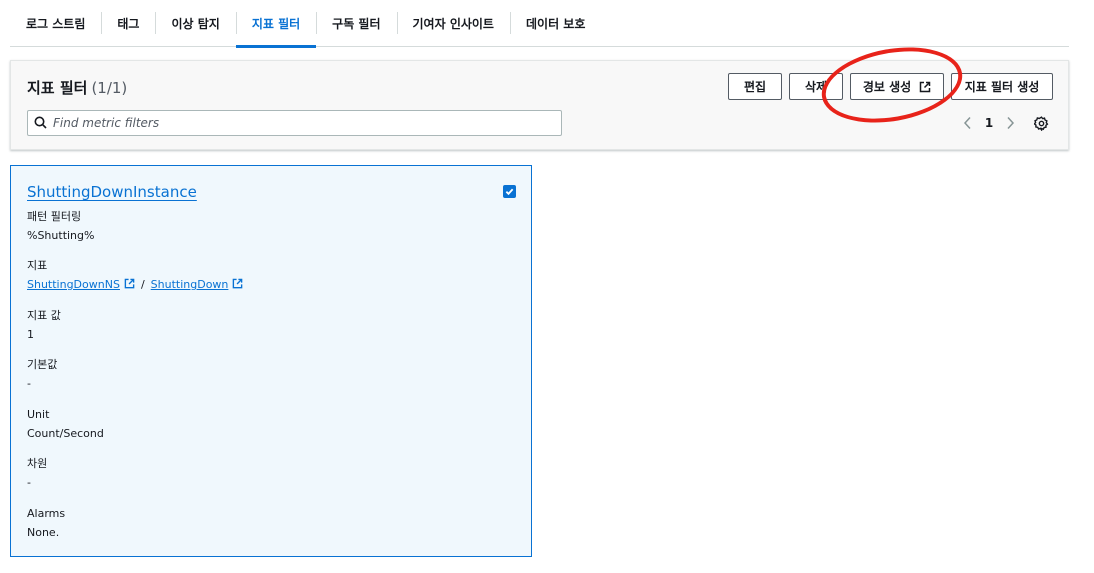 This screenshot has width=1094, height=573. Describe the element at coordinates (44, 315) in the screenshot. I see `field-label: 지표 값` at that location.